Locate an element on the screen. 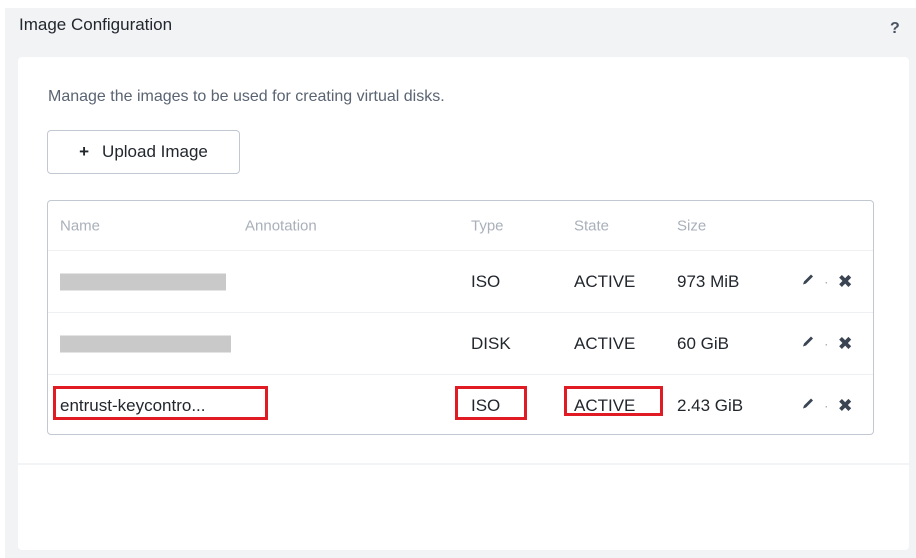 This screenshot has width=916, height=558. image-size: 973 MiB is located at coordinates (708, 281).